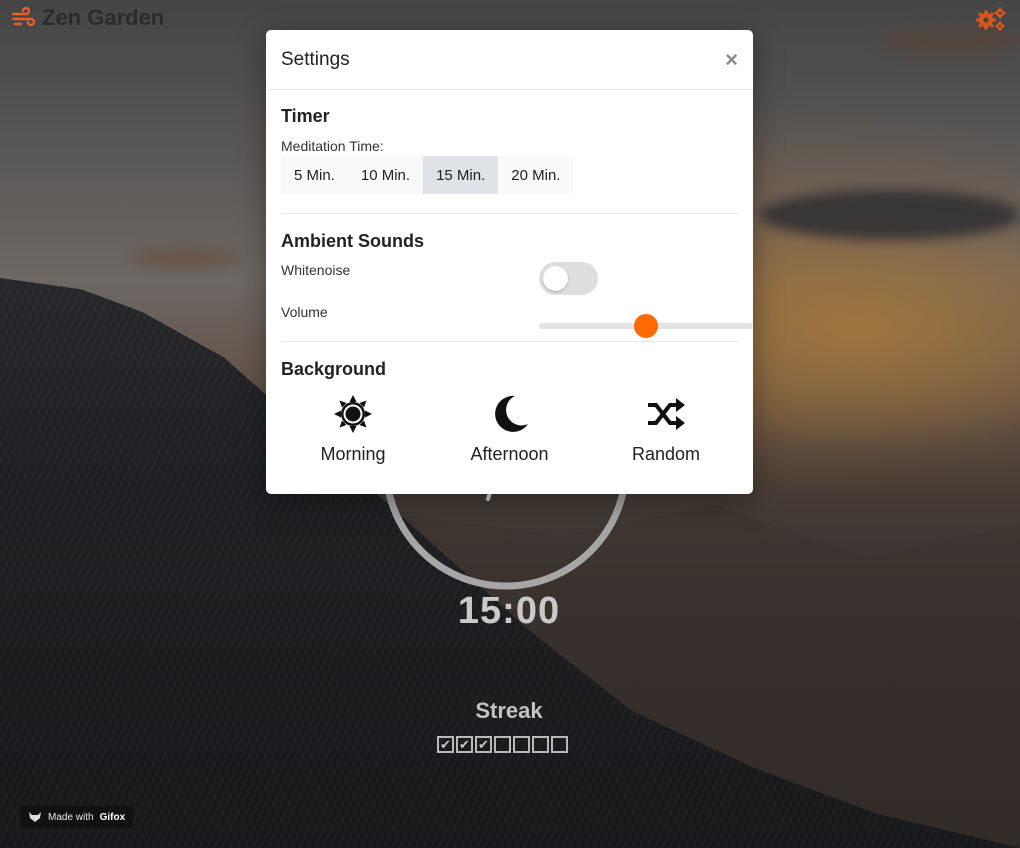  Describe the element at coordinates (461, 175) in the screenshot. I see `meditation-time-option: 15 Min.` at that location.